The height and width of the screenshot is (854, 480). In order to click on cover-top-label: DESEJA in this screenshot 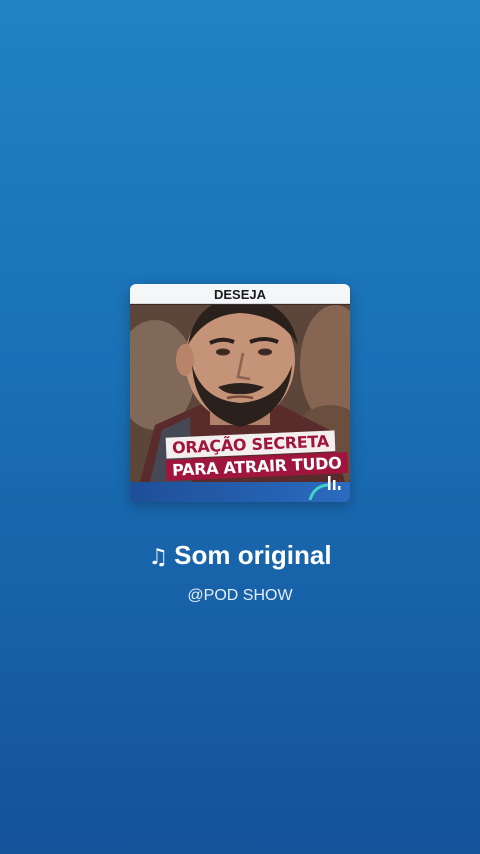, I will do `click(240, 294)`.